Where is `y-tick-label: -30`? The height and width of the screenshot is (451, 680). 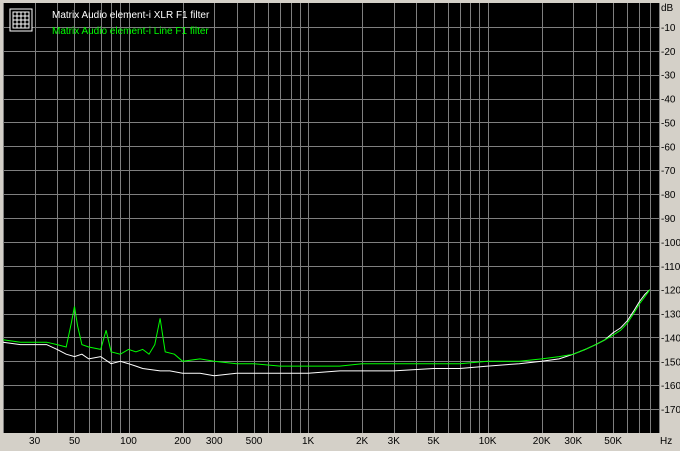 y-tick-label: -30 is located at coordinates (668, 76).